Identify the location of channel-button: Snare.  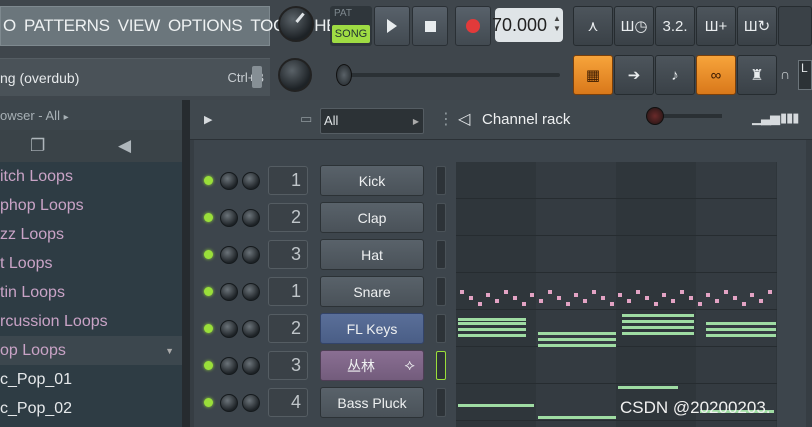
(372, 291).